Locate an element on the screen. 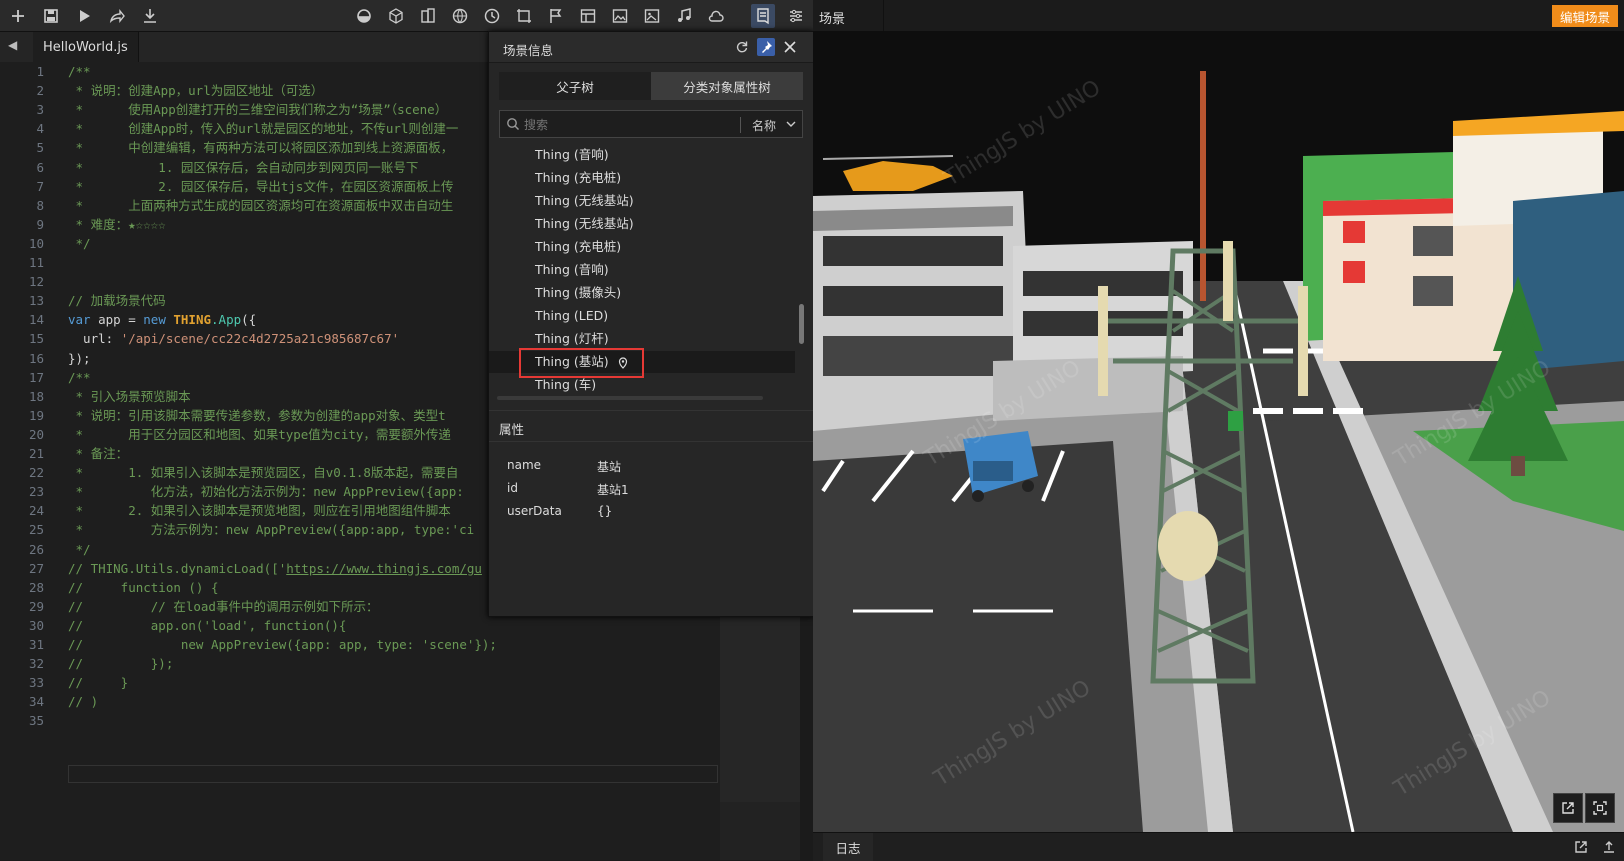 Image resolution: width=1624 pixels, height=861 pixels. camera-icon is located at coordinates (364, 16).